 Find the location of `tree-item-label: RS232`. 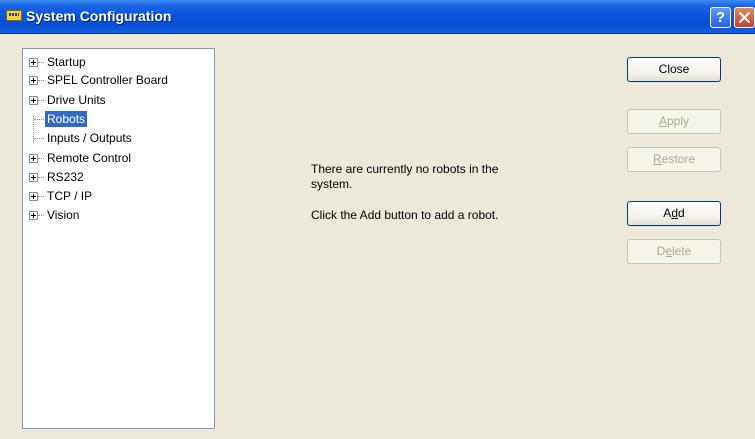

tree-item-label: RS232 is located at coordinates (65, 177).